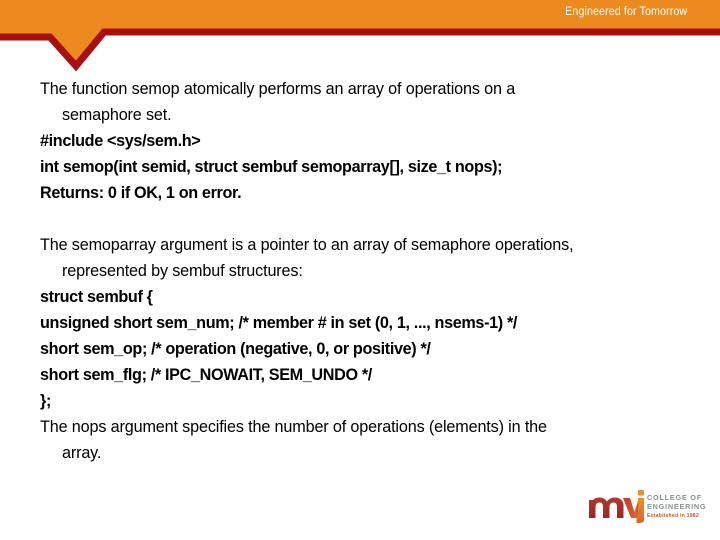 This screenshot has width=720, height=540. What do you see at coordinates (641, 493) in the screenshot?
I see `logo-letter-j-dot` at bounding box center [641, 493].